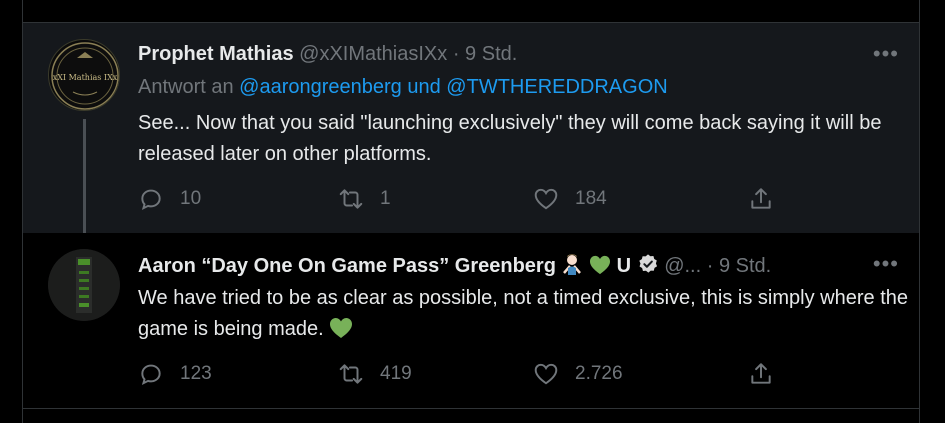 The width and height of the screenshot is (945, 423). What do you see at coordinates (347, 266) in the screenshot?
I see `author-name: Aaron “Day One On Game Pass” Greenberg` at bounding box center [347, 266].